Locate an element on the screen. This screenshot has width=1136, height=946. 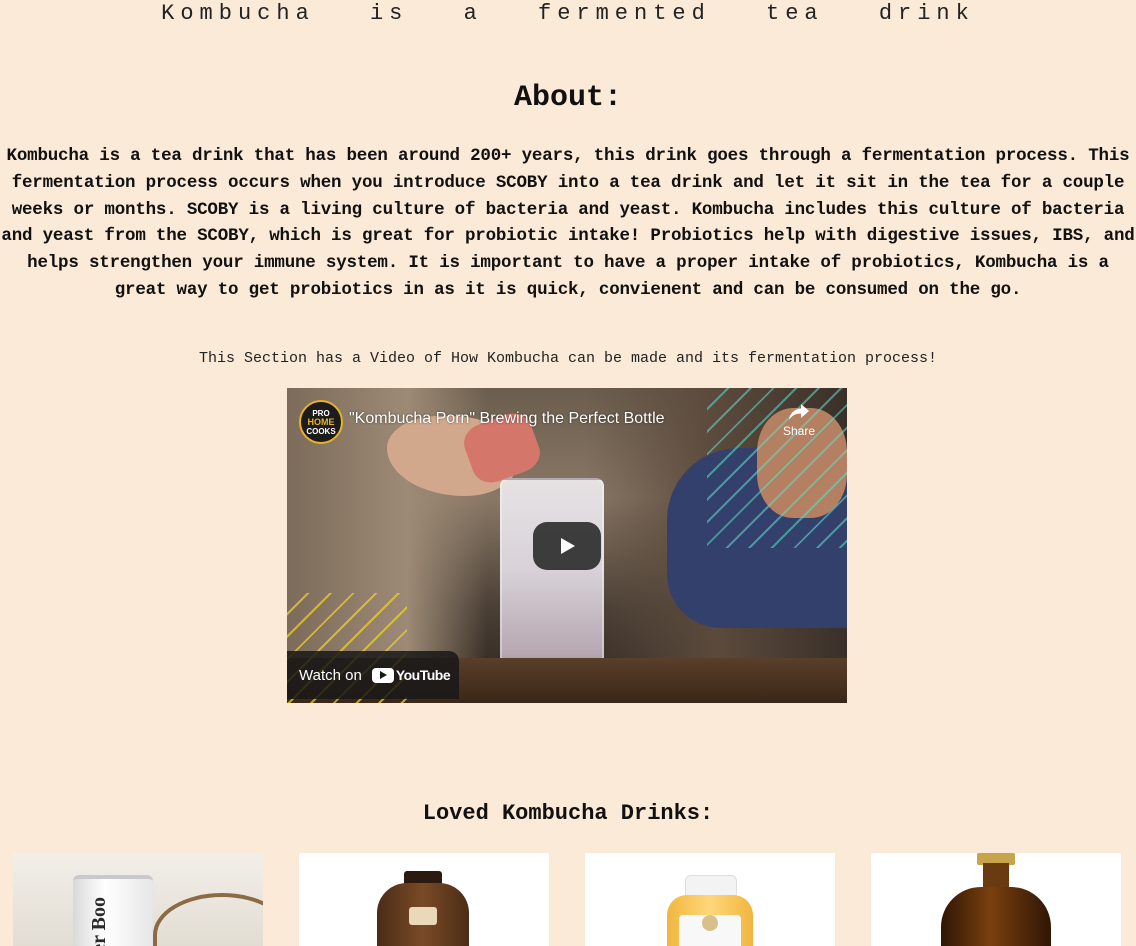
play-icon is located at coordinates (568, 546).